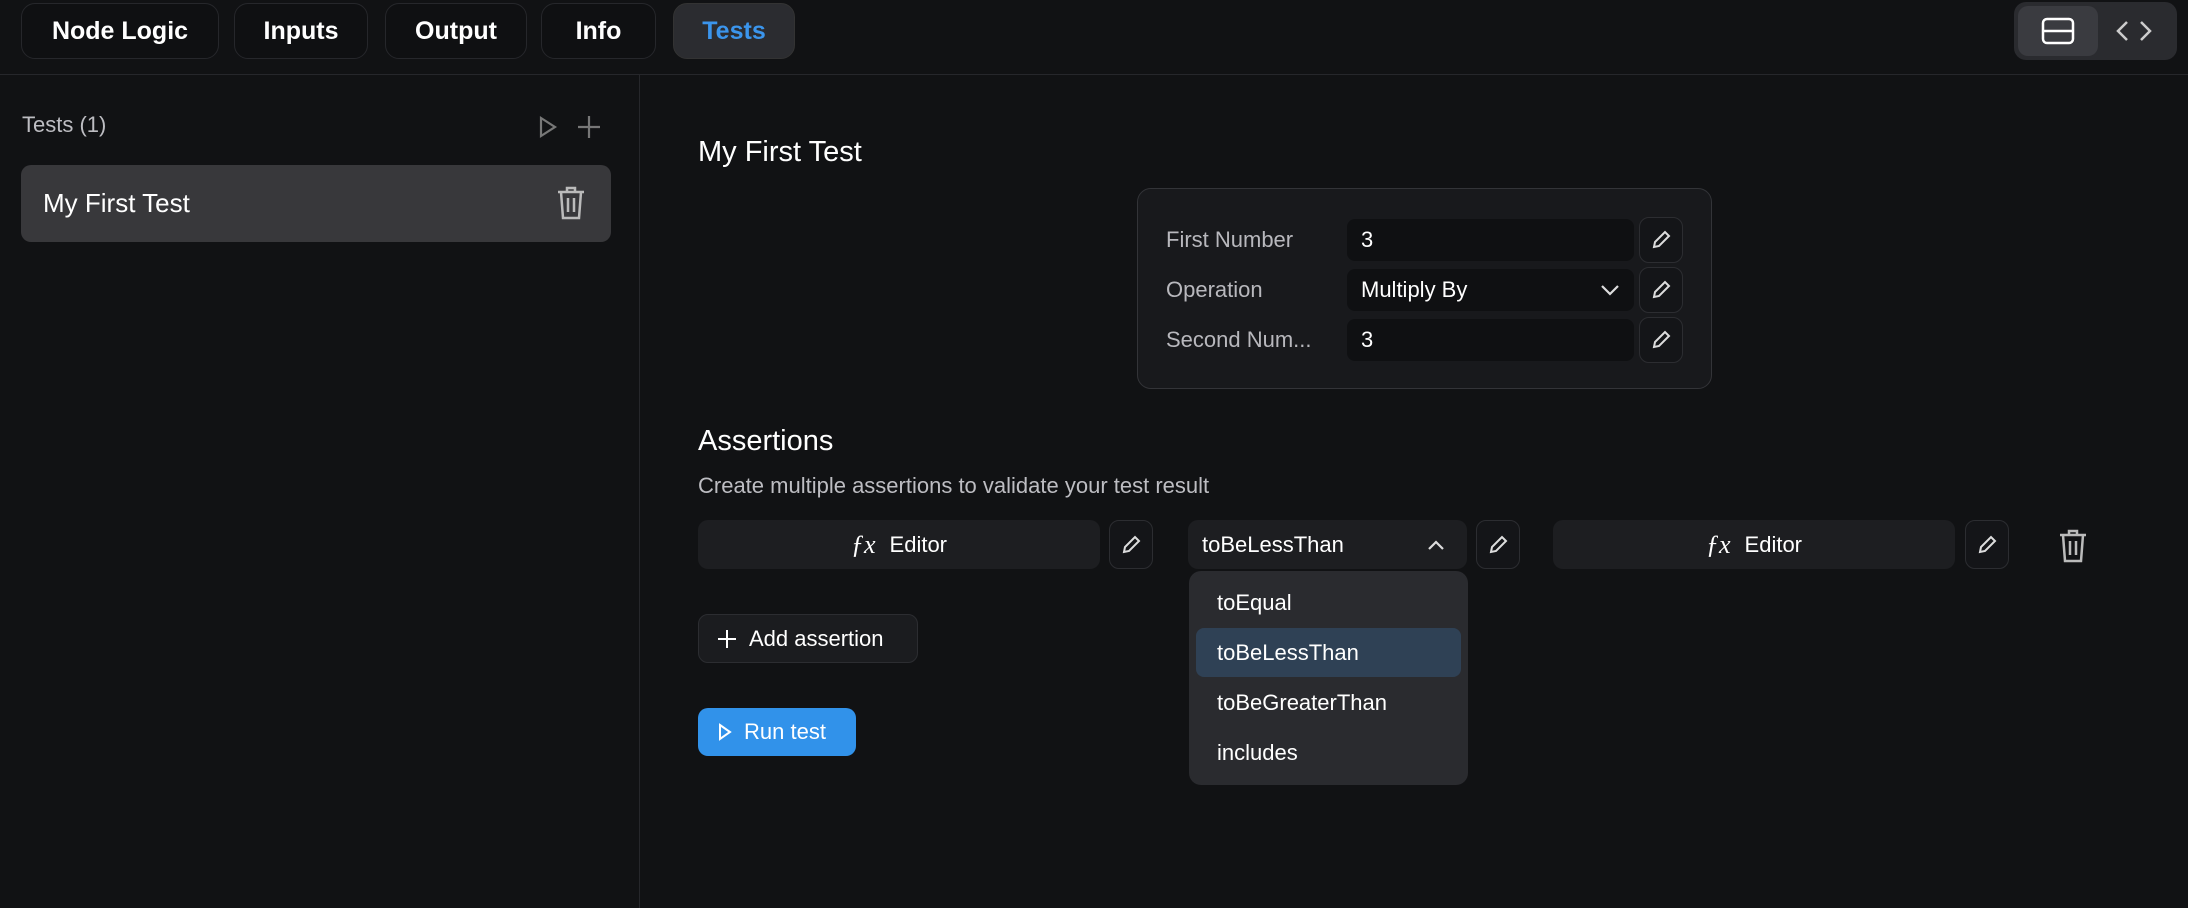 The height and width of the screenshot is (908, 2188). Describe the element at coordinates (571, 203) in the screenshot. I see `delete-test-icon` at that location.